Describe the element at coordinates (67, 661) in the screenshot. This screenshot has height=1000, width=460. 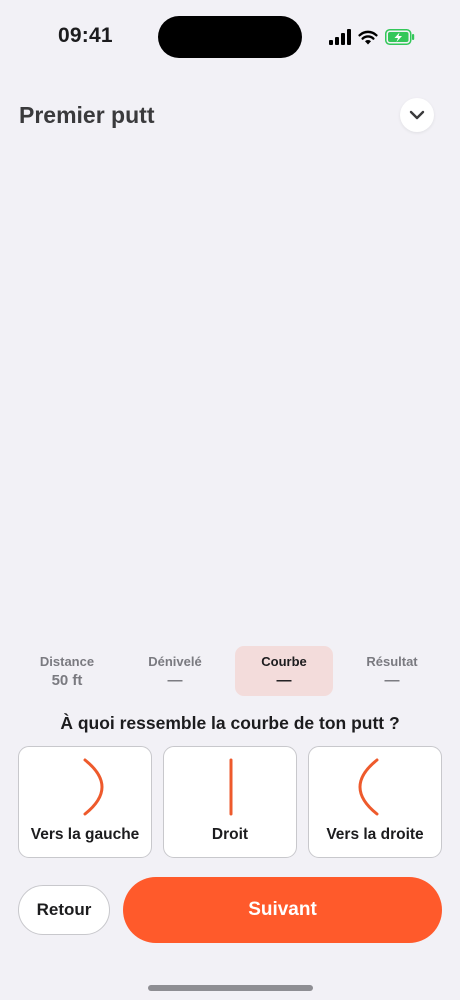
I see `step-label: Distance` at that location.